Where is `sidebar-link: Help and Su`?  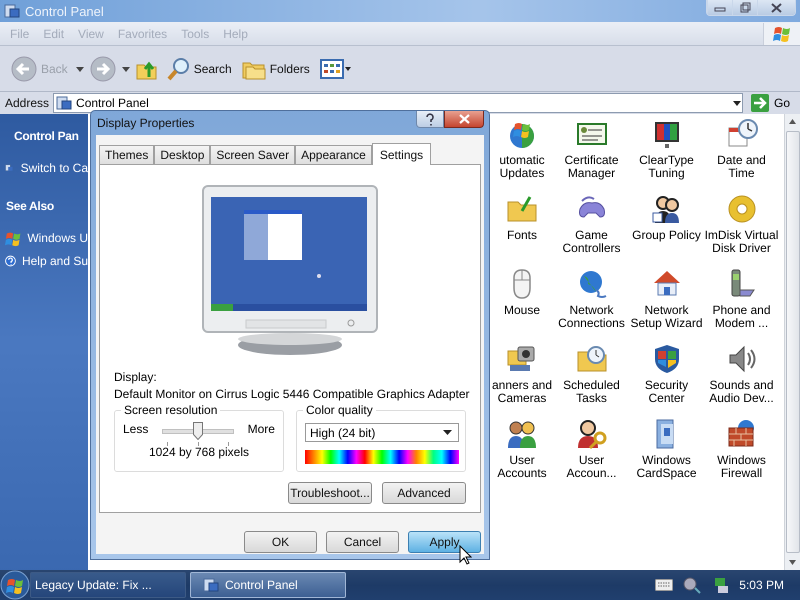 sidebar-link: Help and Su is located at coordinates (55, 261).